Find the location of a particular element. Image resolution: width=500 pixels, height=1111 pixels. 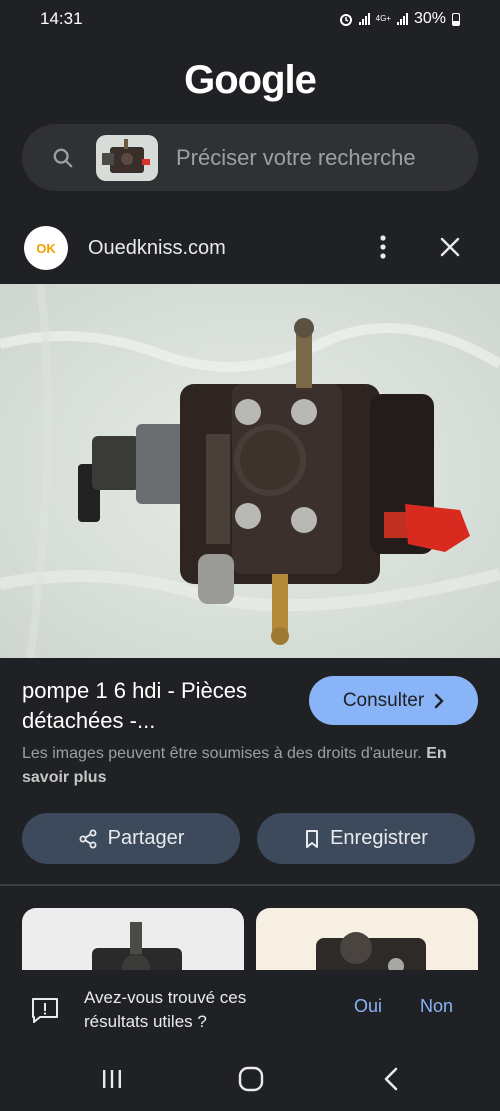

battery-percent: 30% is located at coordinates (429, 18).